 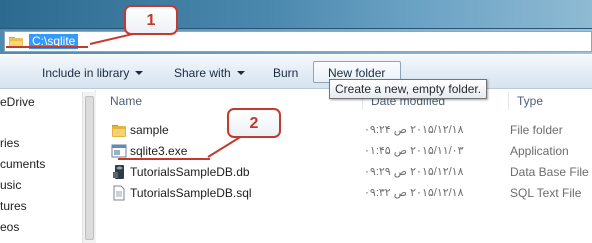 I want to click on column-header-type: Type, so click(x=530, y=101).